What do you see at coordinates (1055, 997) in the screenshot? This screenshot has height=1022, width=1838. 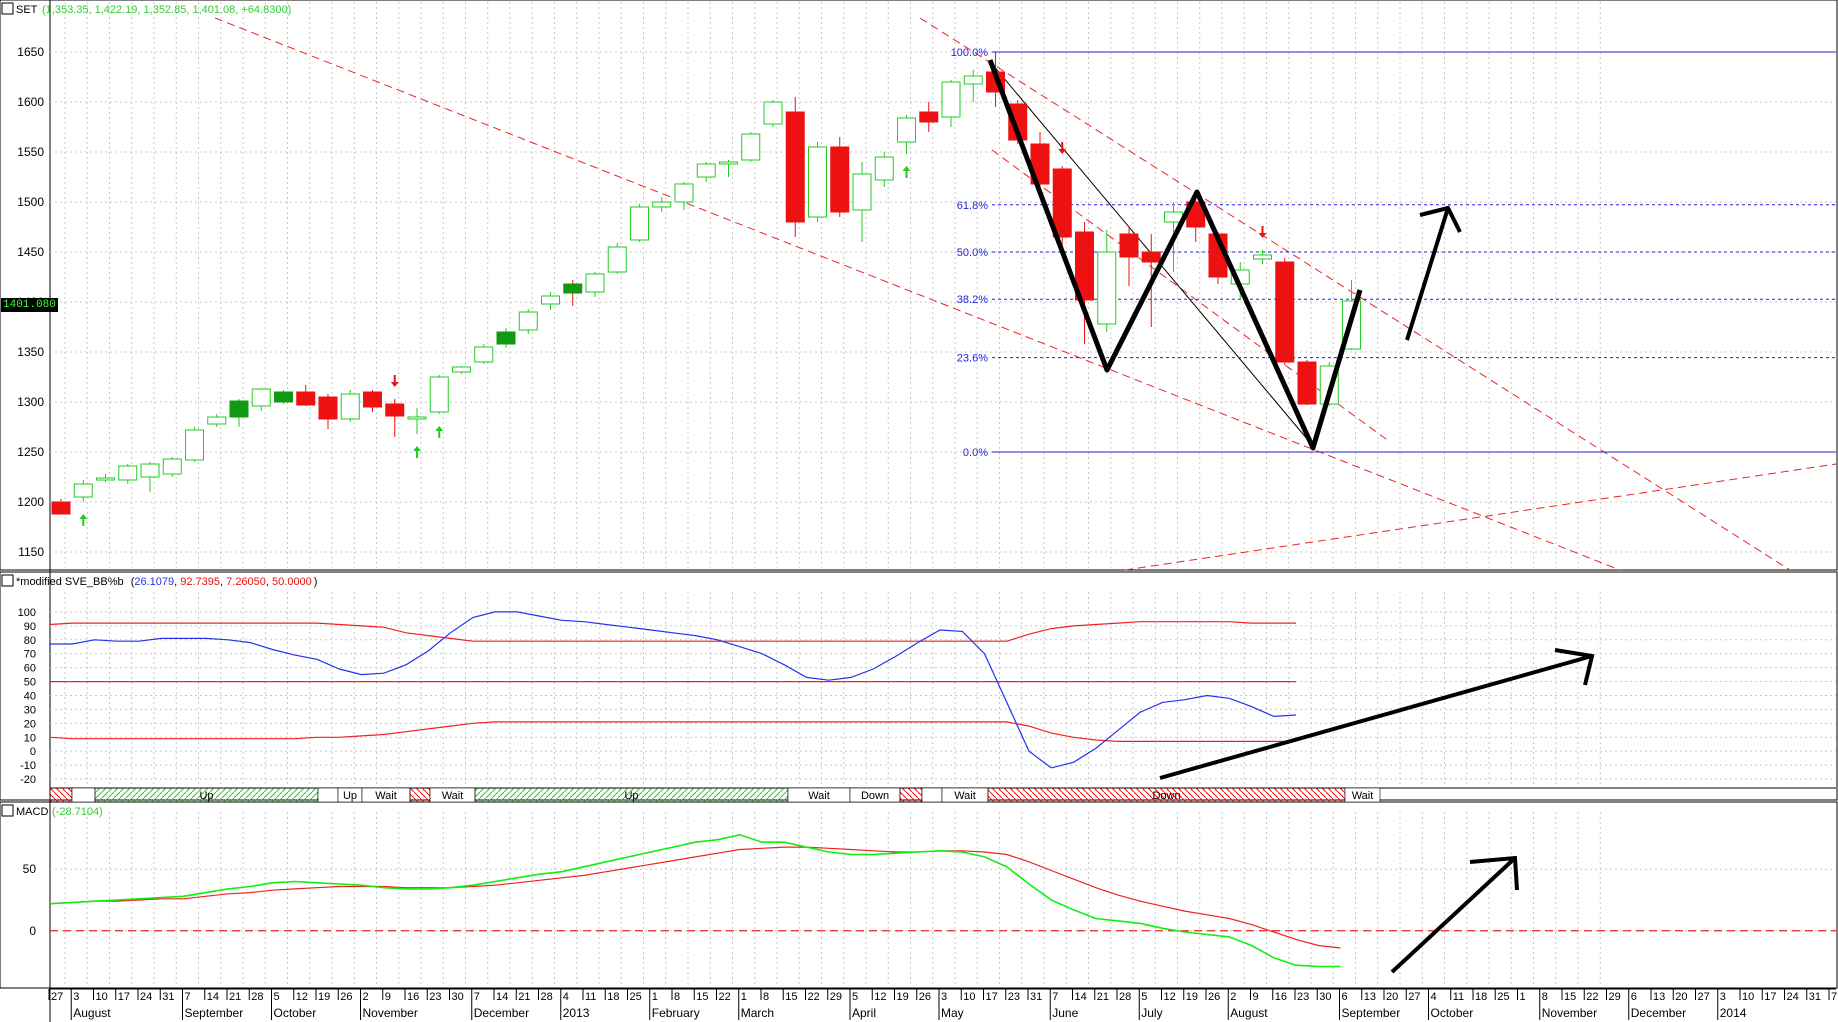 I see `x-day-label: 7` at bounding box center [1055, 997].